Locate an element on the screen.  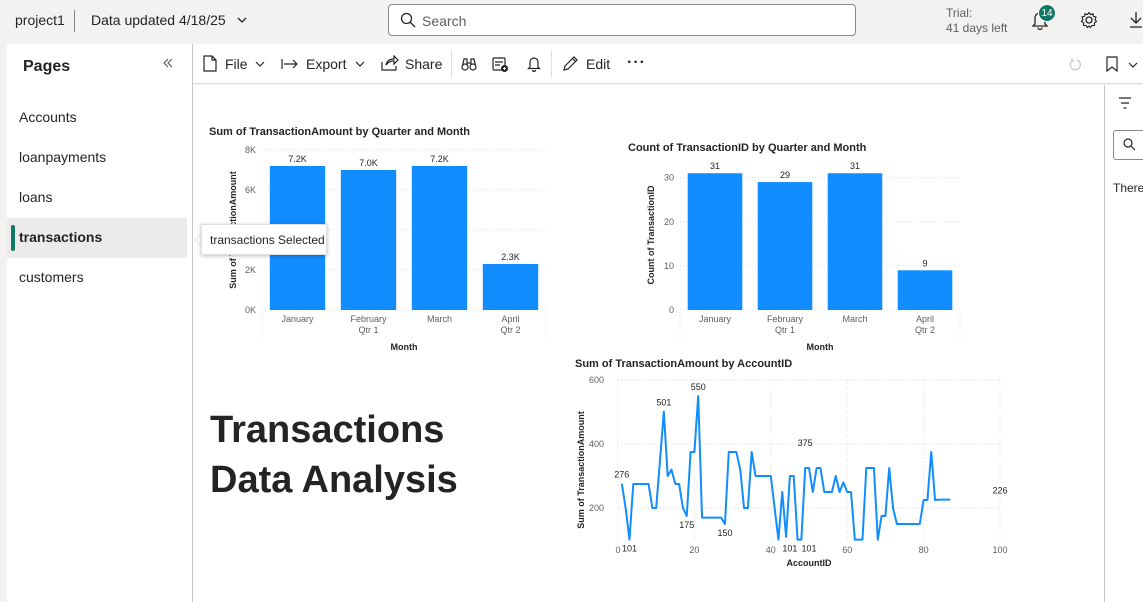
export-menu-button: Export is located at coordinates (324, 64).